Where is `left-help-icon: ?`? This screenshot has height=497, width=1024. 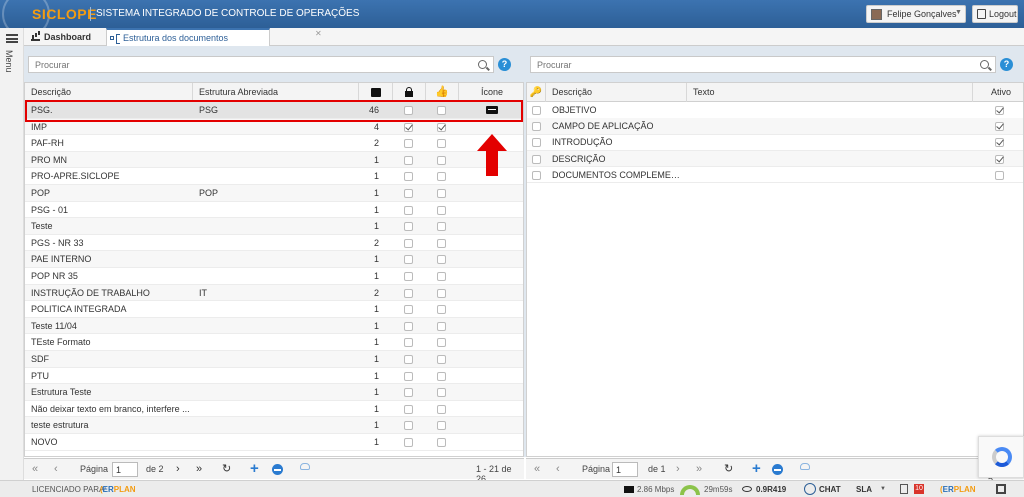 left-help-icon: ? is located at coordinates (504, 64).